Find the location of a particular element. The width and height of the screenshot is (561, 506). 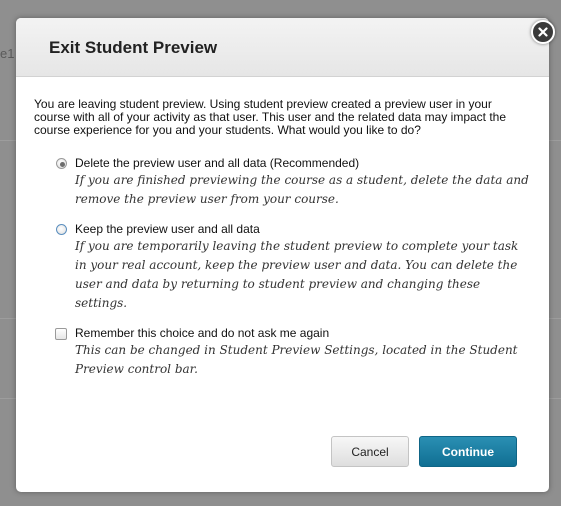

close-button is located at coordinates (543, 32).